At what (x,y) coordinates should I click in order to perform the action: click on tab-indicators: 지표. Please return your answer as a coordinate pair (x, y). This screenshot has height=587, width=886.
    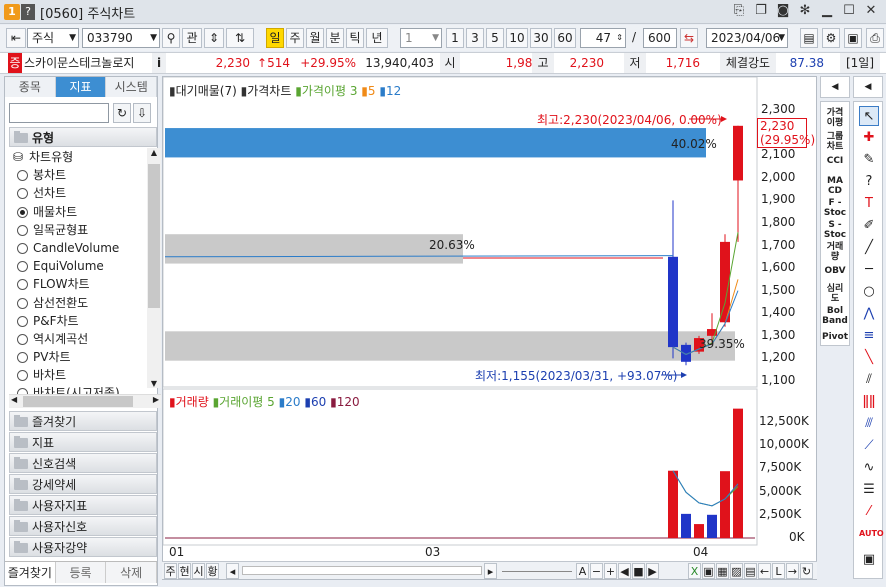
    Looking at the image, I should click on (81, 87).